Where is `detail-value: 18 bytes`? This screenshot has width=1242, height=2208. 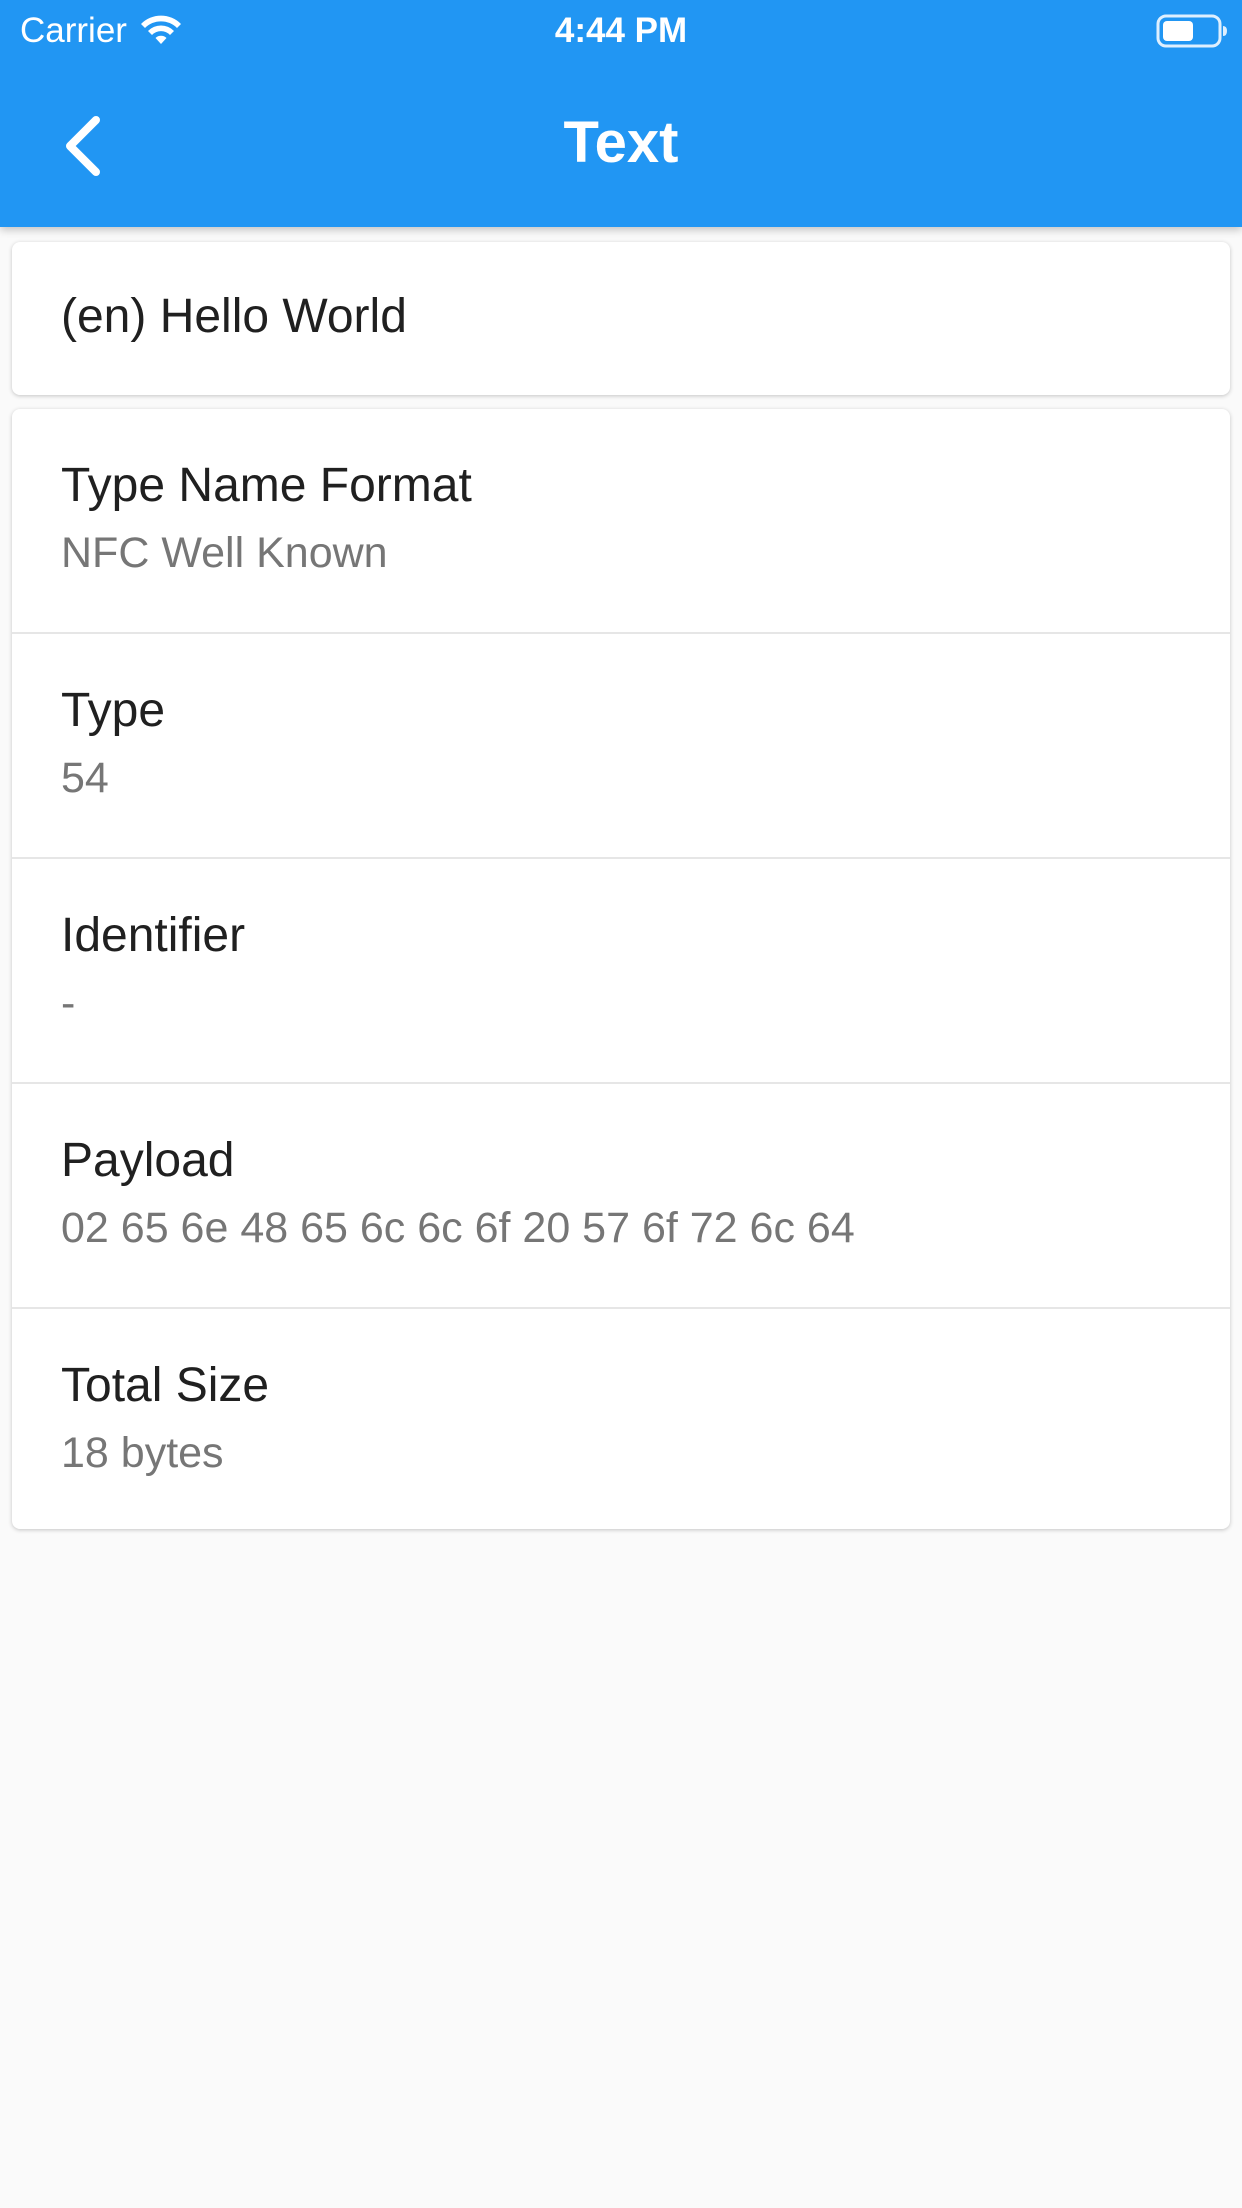 detail-value: 18 bytes is located at coordinates (142, 1453).